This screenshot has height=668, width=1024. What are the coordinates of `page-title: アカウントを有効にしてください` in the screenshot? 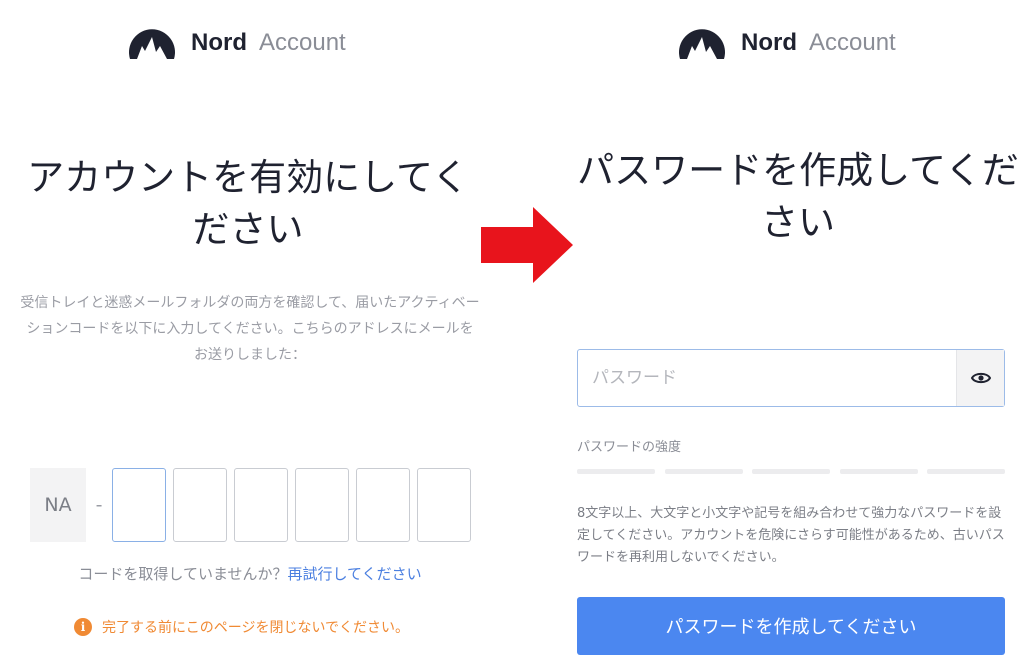 It's located at (248, 203).